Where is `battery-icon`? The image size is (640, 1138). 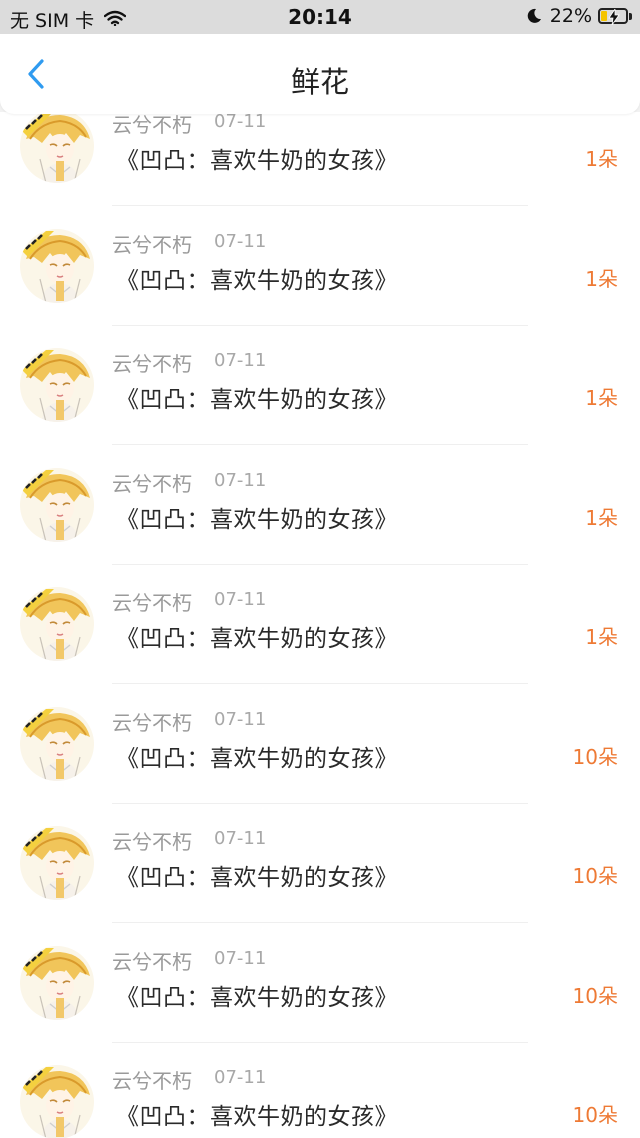 battery-icon is located at coordinates (613, 16).